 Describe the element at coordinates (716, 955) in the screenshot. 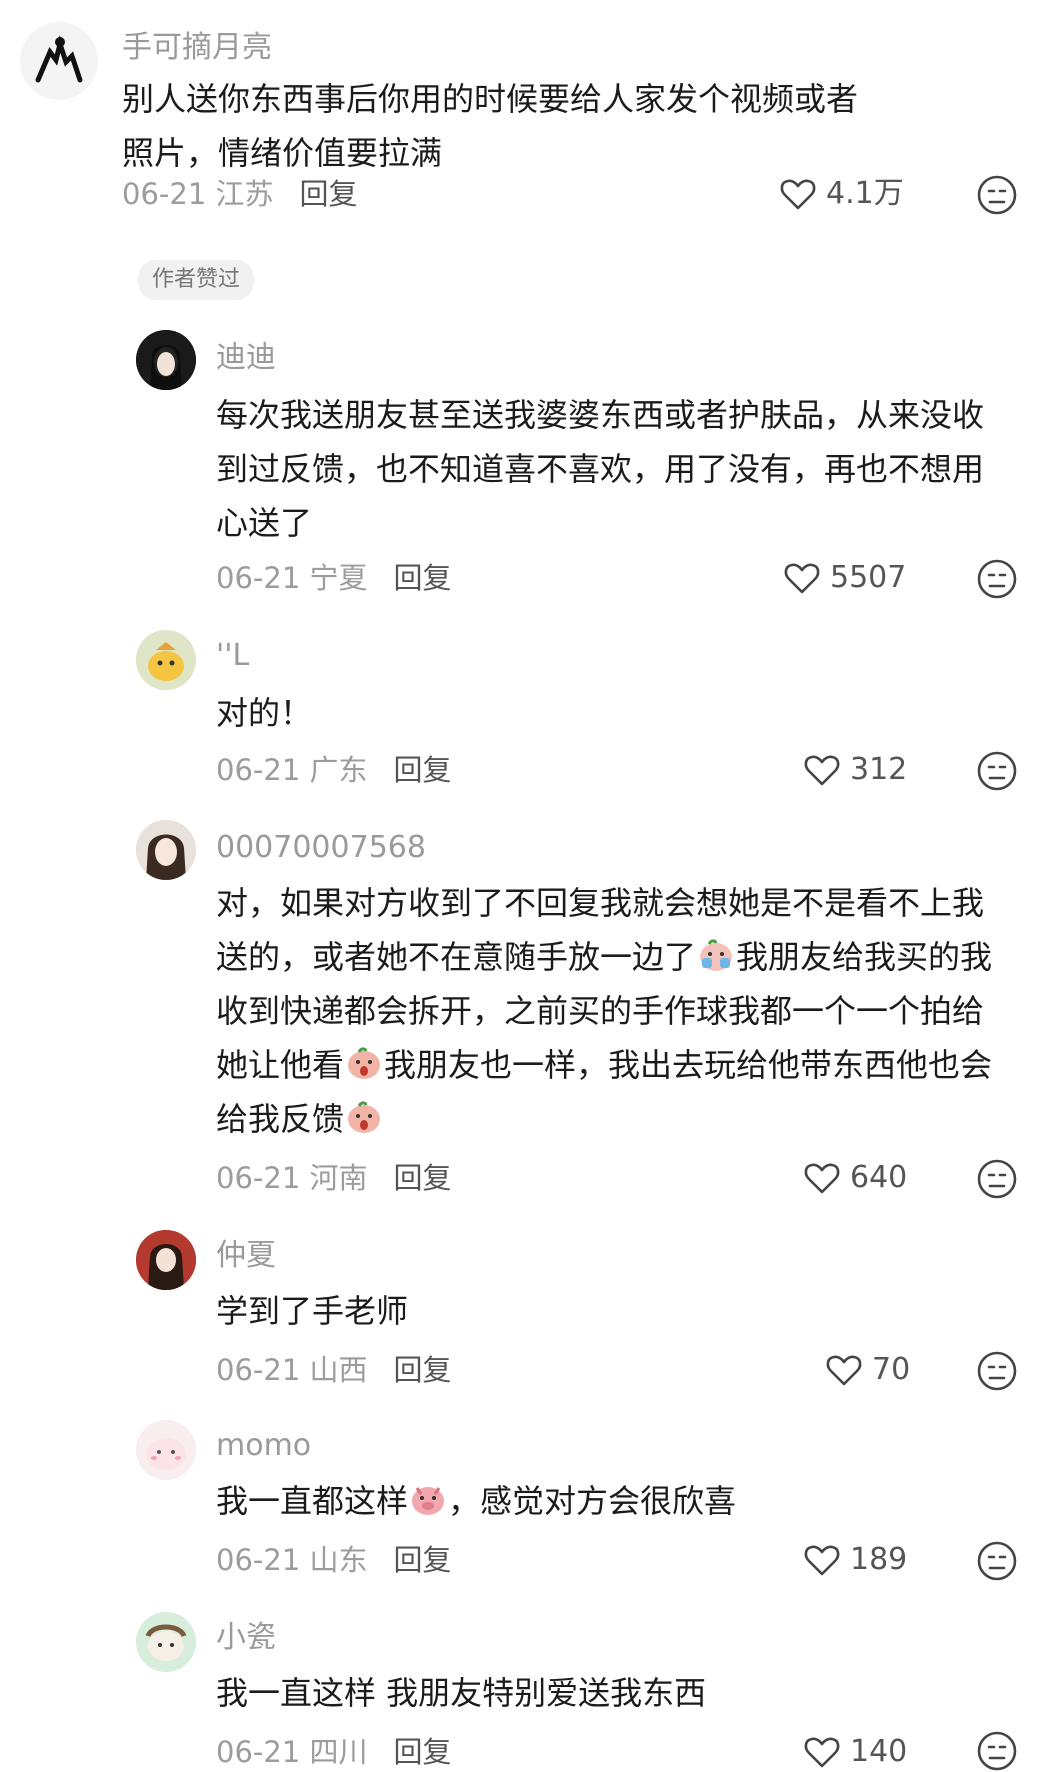

I see `crying-face-emoji-icon` at that location.